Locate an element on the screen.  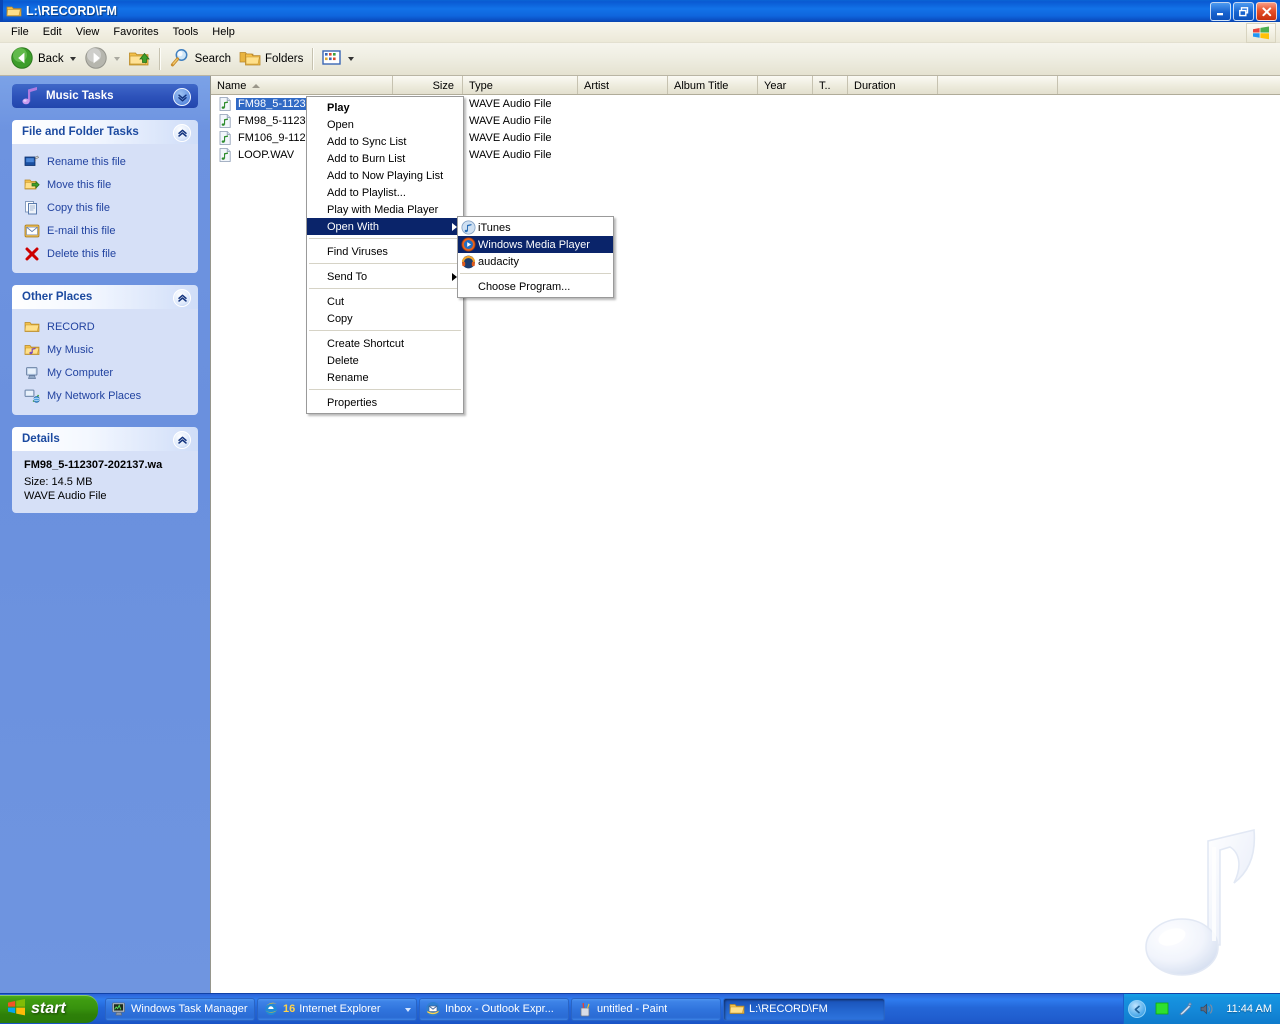
volume-icon is located at coordinates (1207, 1009).